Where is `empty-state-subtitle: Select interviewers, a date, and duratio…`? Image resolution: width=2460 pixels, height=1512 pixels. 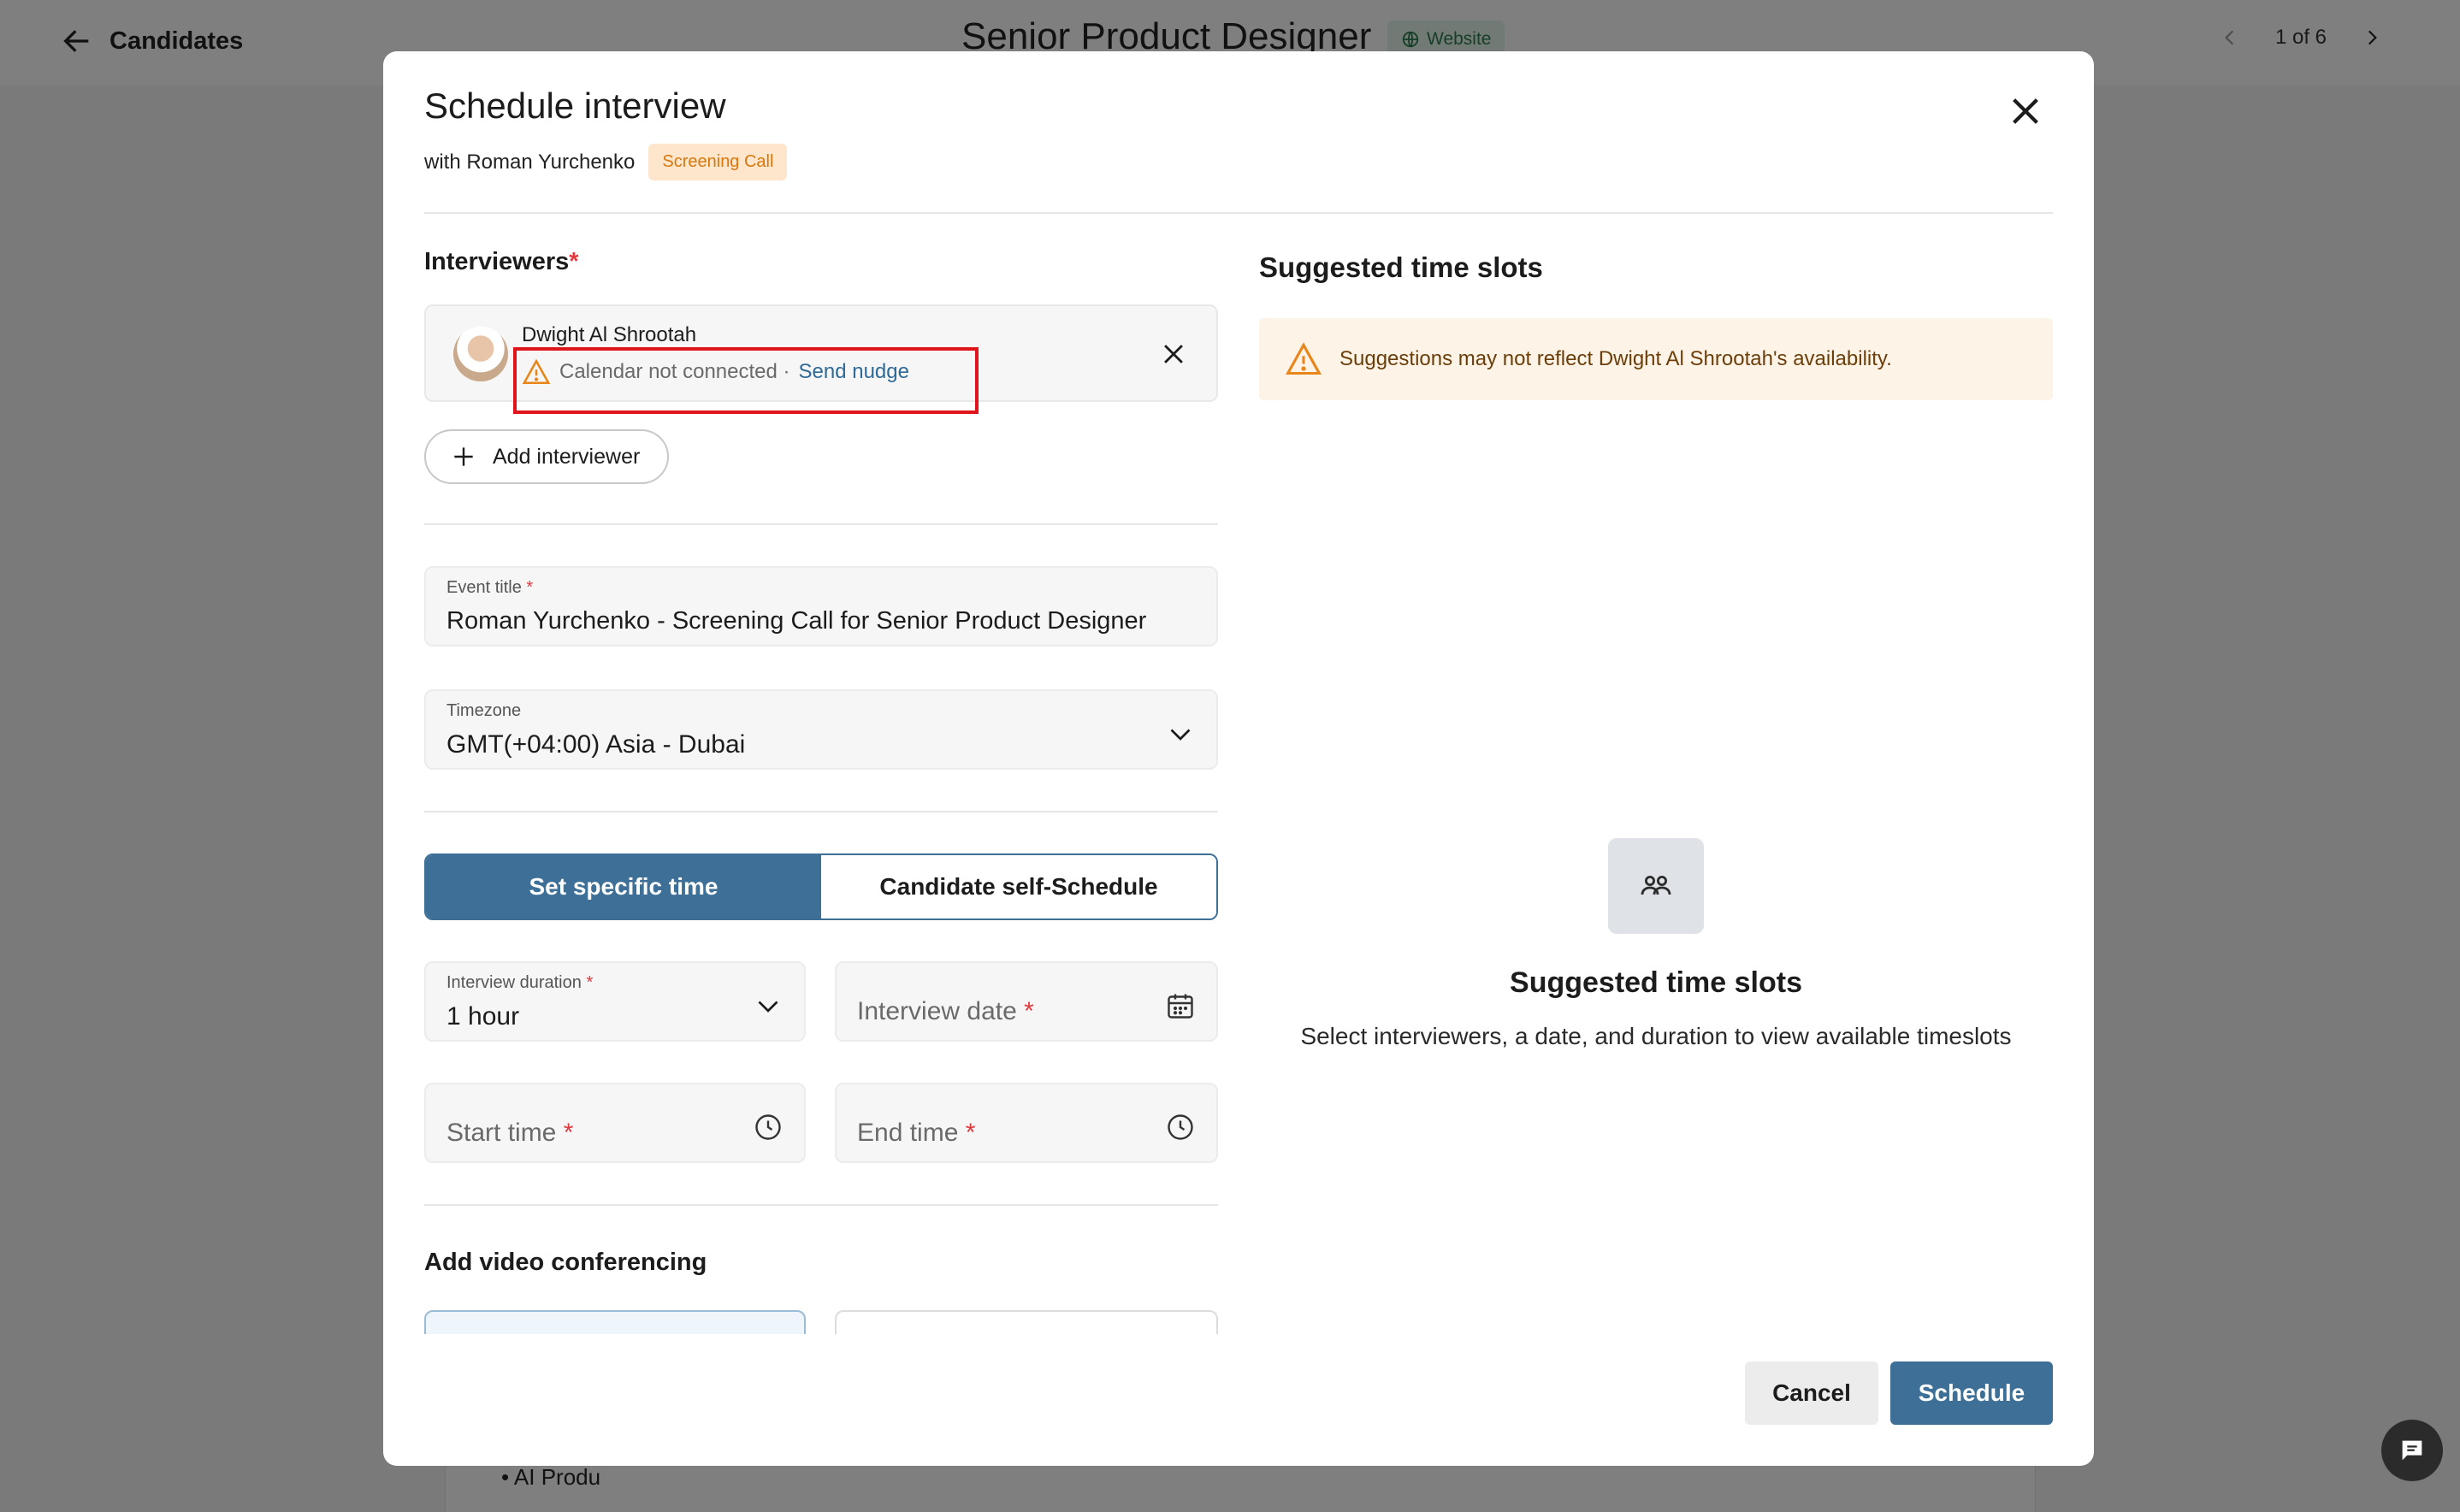
empty-state-subtitle: Select interviewers, a date, and duratio… is located at coordinates (1656, 1036).